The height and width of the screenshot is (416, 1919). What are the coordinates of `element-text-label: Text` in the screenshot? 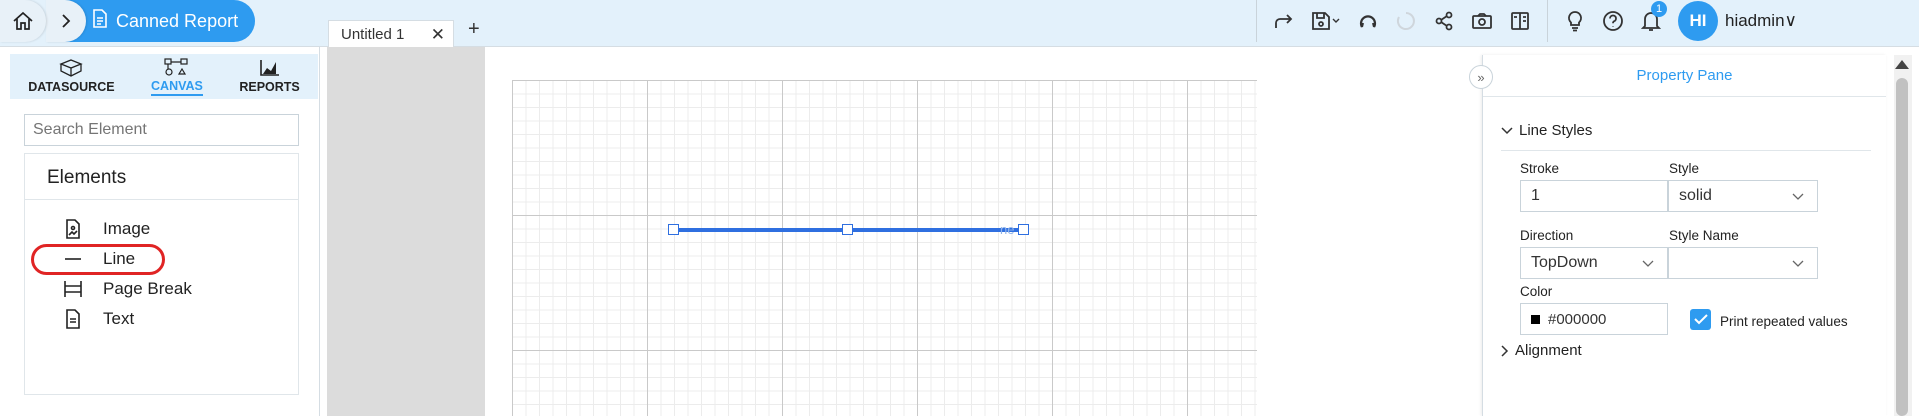 It's located at (119, 318).